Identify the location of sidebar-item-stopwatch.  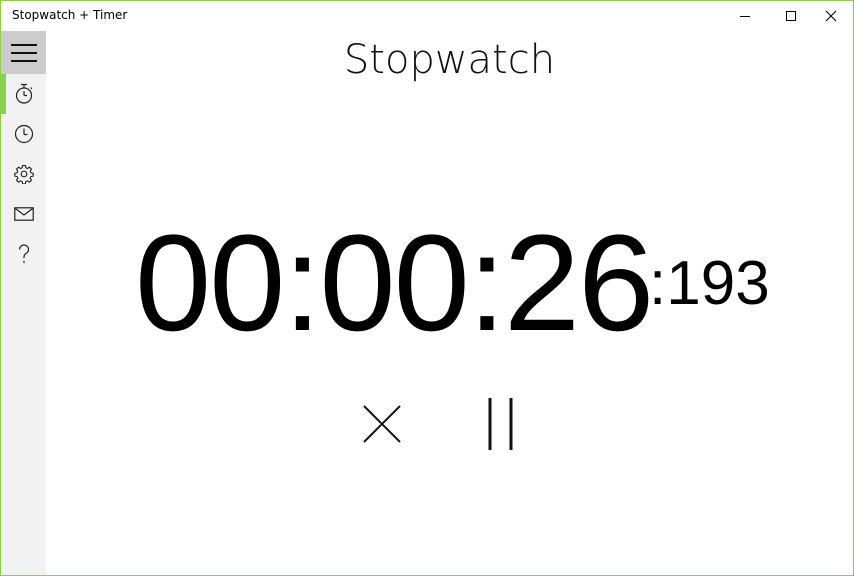
(23, 94).